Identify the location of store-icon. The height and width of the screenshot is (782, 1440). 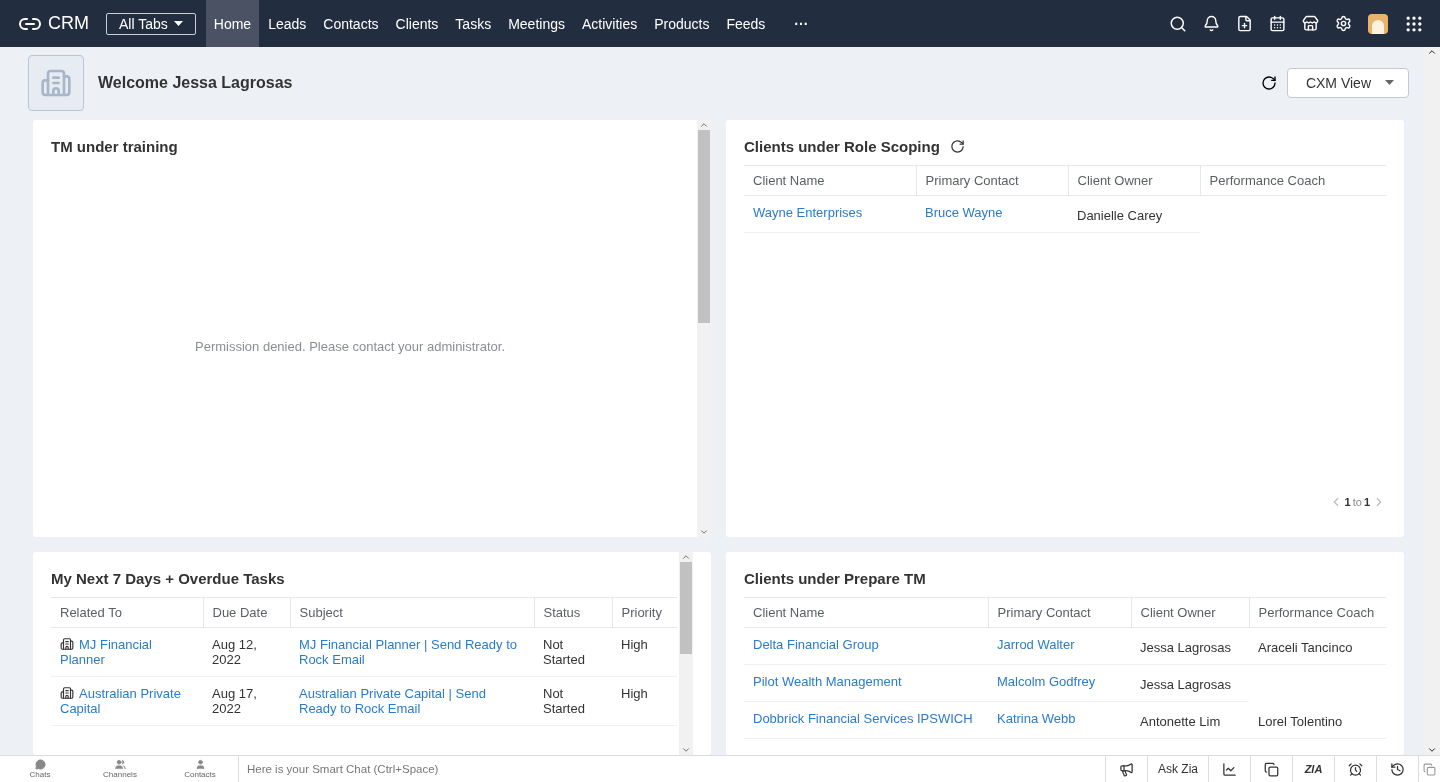
(1310, 23).